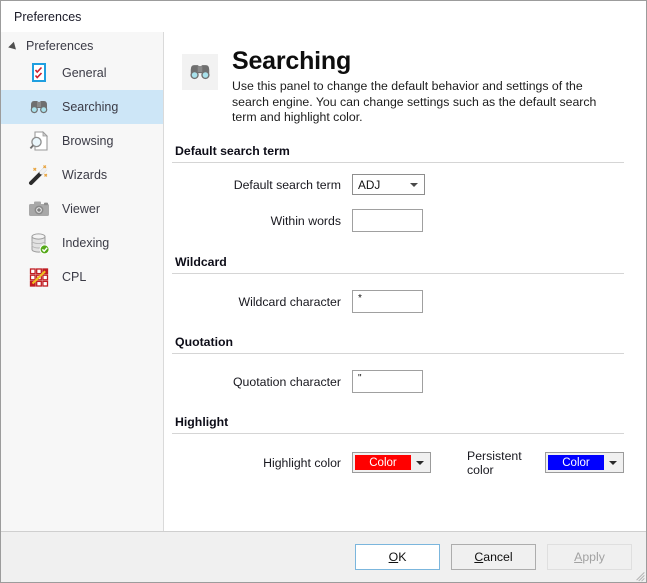 The image size is (647, 583). I want to click on database-check-icon, so click(39, 243).